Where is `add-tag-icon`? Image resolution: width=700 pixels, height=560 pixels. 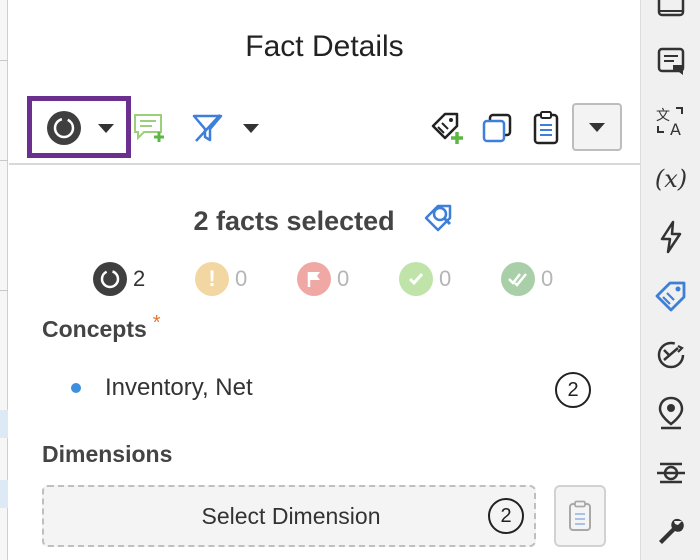
add-tag-icon is located at coordinates (447, 128).